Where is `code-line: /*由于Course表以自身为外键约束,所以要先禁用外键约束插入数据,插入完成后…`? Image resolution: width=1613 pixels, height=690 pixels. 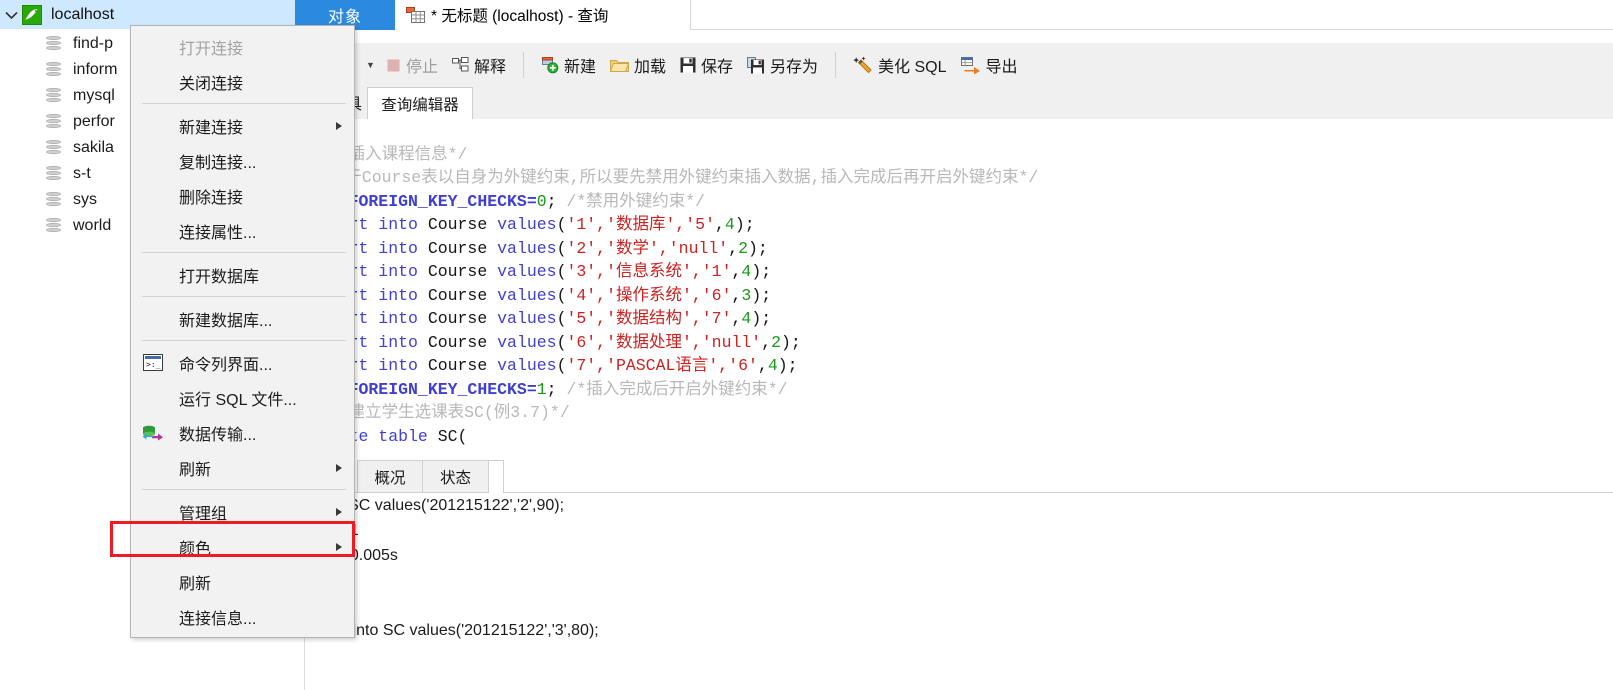 code-line: /*由于Course表以自身为外键约束,所以要先禁用外键约束插入数据,插入完成后… is located at coordinates (674, 177).